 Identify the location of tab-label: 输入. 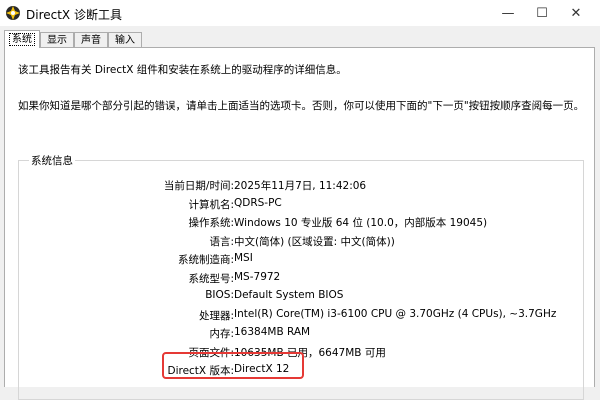
(125, 40).